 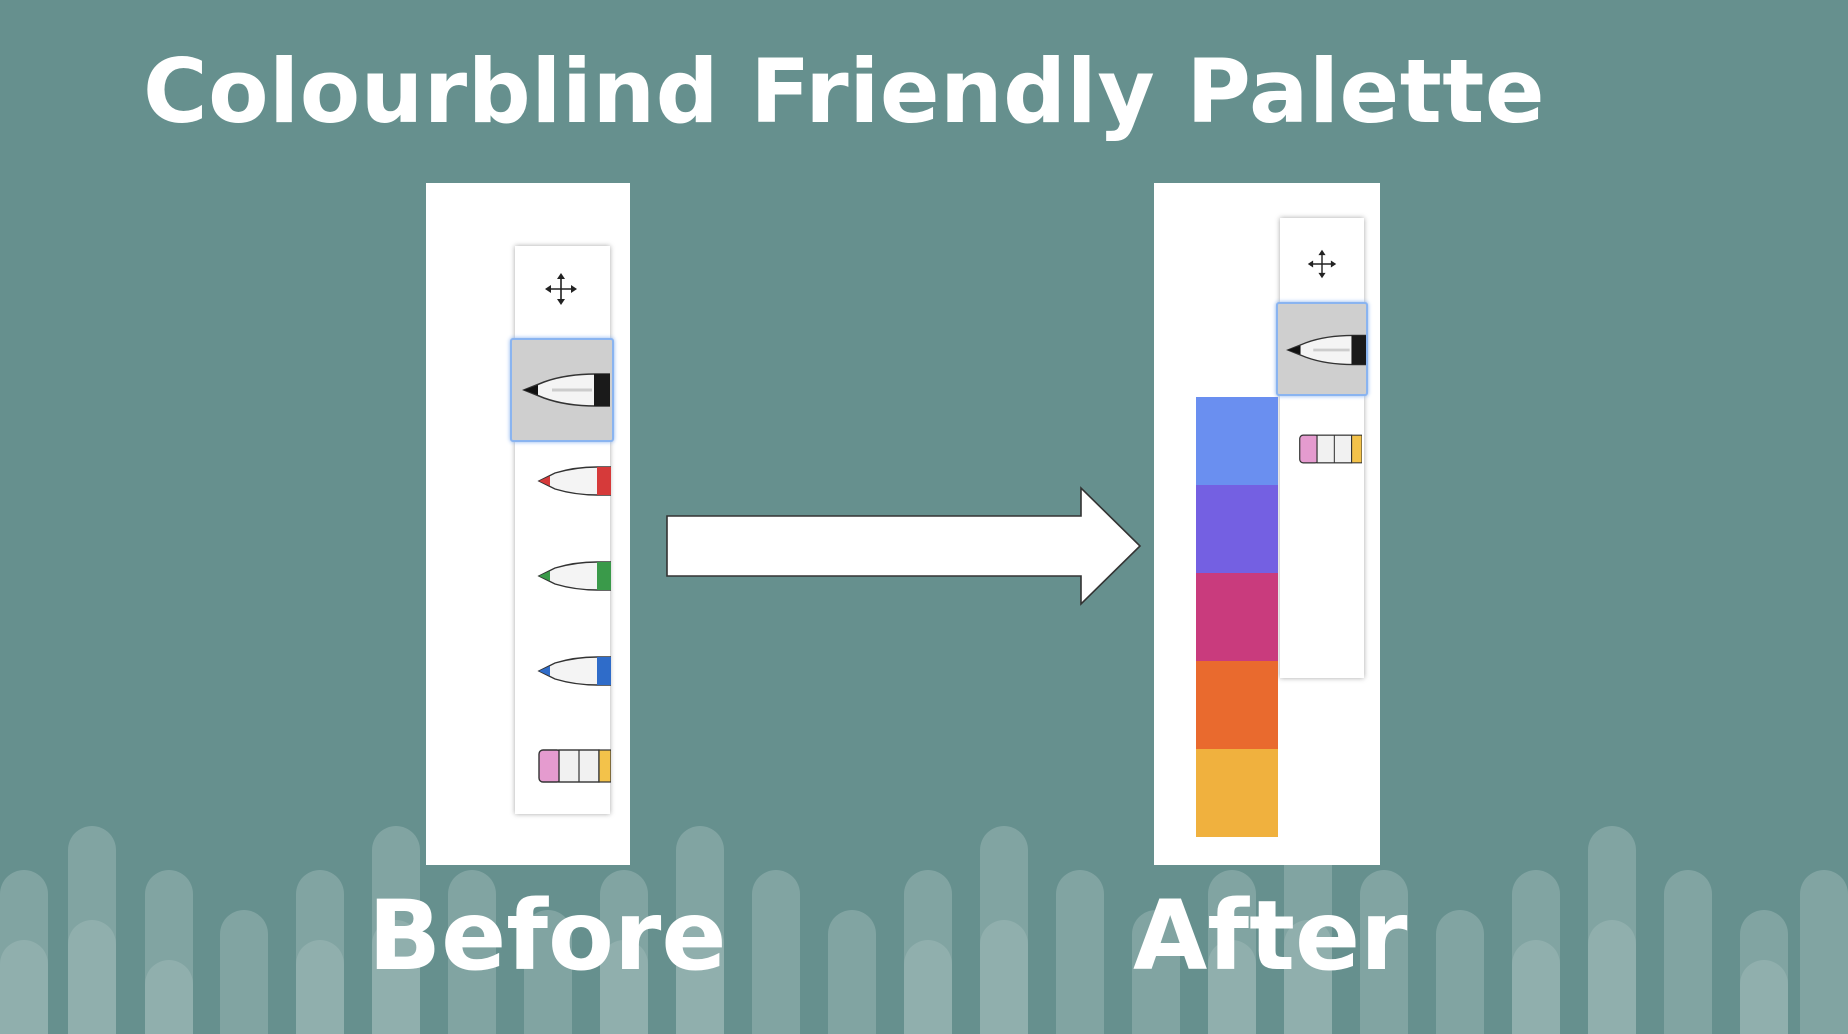 I want to click on right-arrow-icon, so click(x=904, y=546).